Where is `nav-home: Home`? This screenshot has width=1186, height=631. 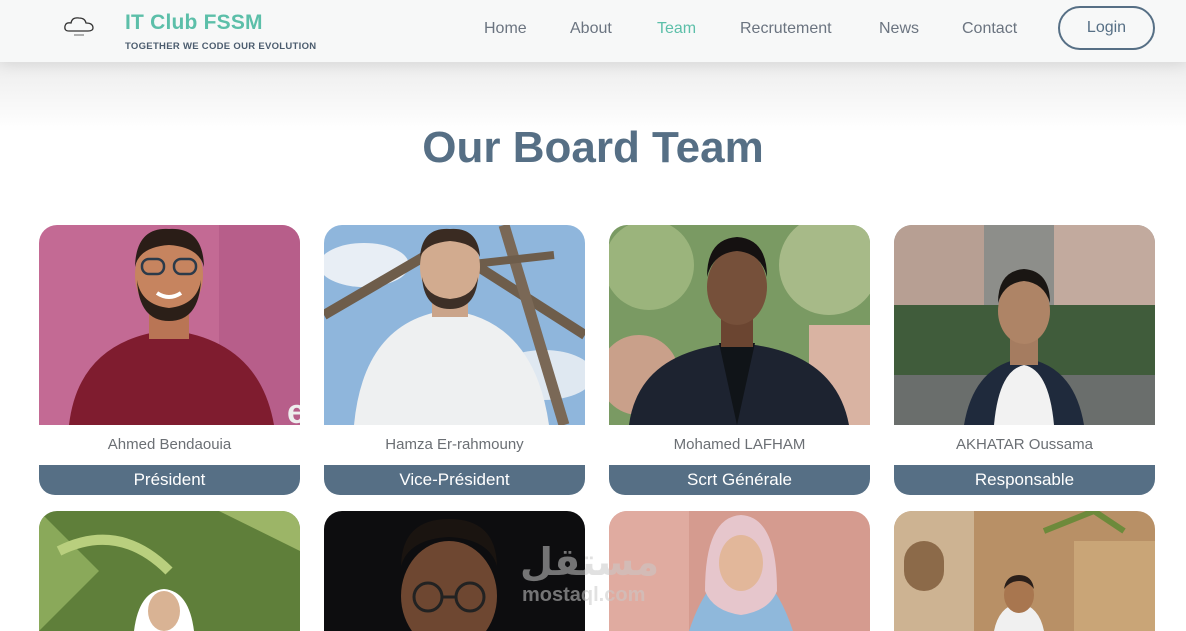 nav-home: Home is located at coordinates (505, 29).